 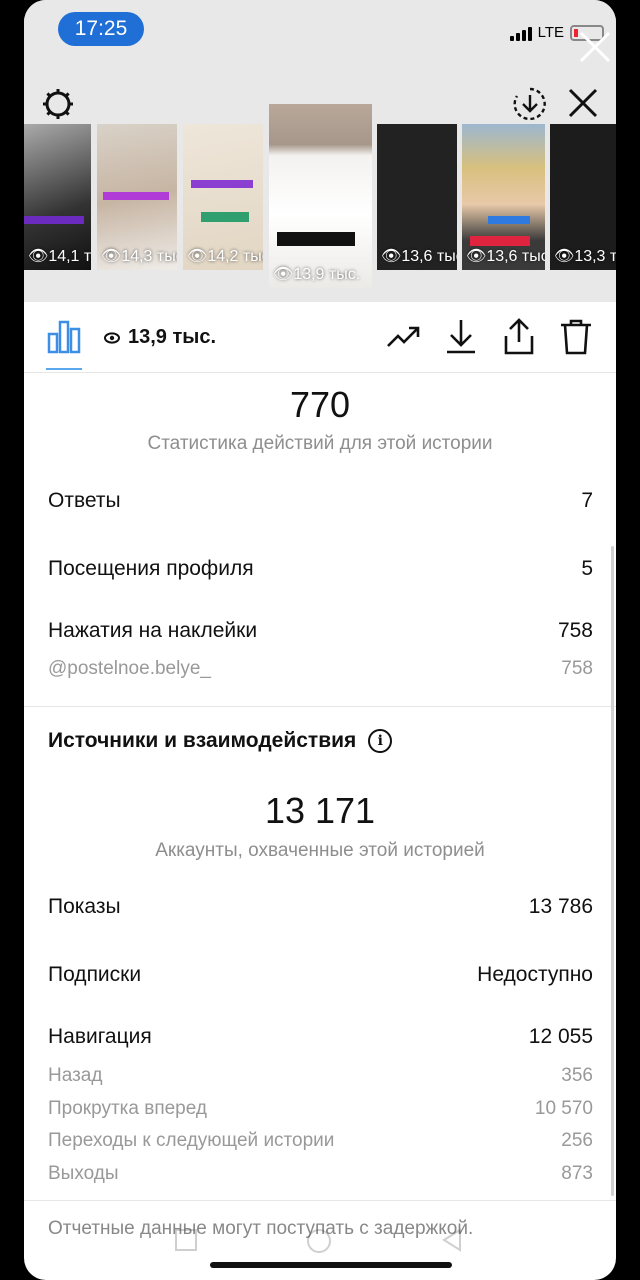 What do you see at coordinates (320, 1037) in the screenshot?
I see `stat-row-navigation: Навигация 12 055` at bounding box center [320, 1037].